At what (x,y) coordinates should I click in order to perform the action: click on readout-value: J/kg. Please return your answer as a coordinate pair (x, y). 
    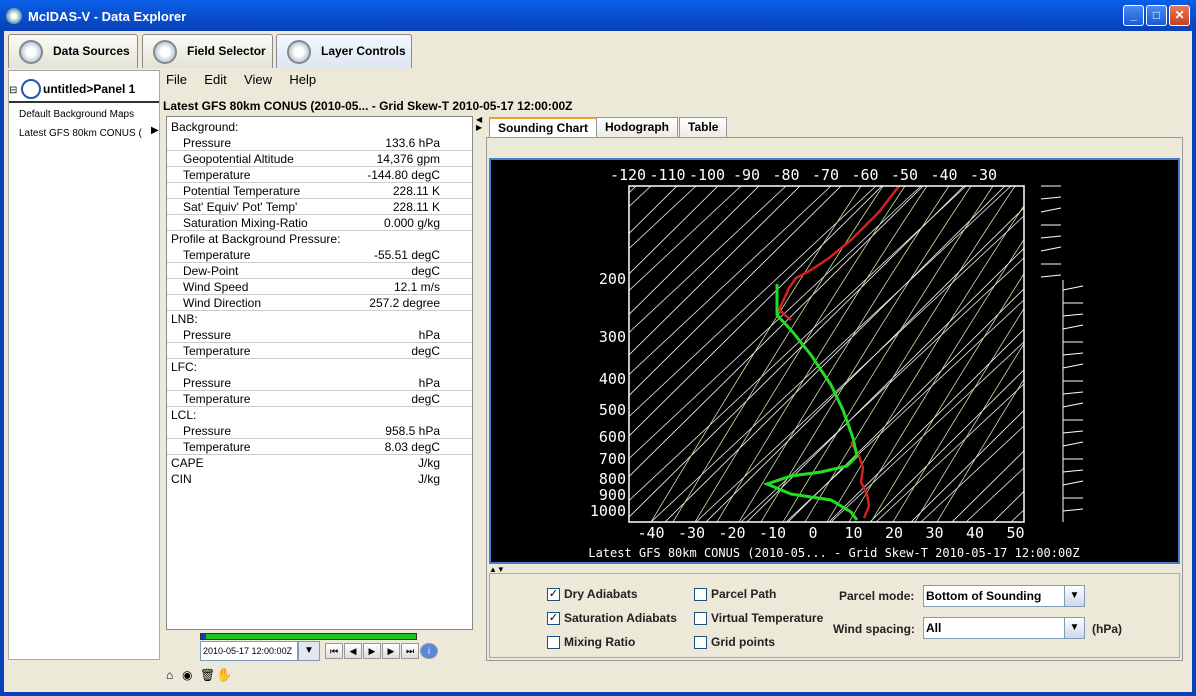
    Looking at the image, I should click on (428, 479).